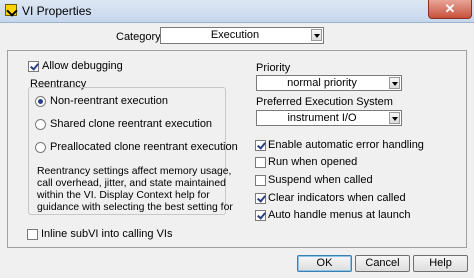 The height and width of the screenshot is (278, 474). Describe the element at coordinates (346, 145) in the screenshot. I see `auto-error-handling-label: Enable automatic error handling` at that location.